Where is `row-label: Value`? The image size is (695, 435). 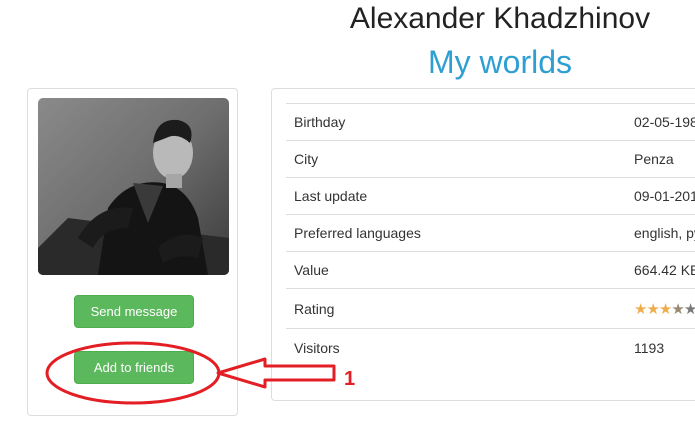 row-label: Value is located at coordinates (456, 270).